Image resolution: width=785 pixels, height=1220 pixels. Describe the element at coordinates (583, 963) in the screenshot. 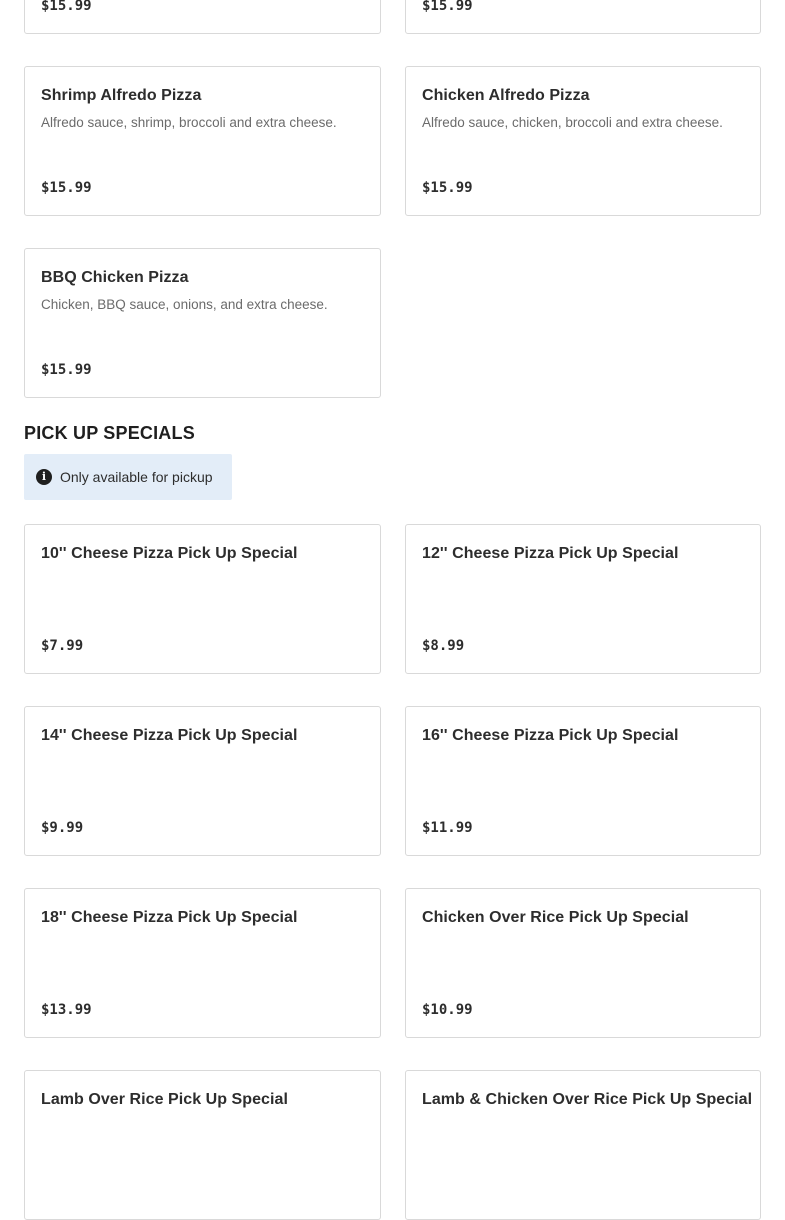

I see `menu-item-card: Chicken Over Rice Pick Up Special $10.99` at that location.